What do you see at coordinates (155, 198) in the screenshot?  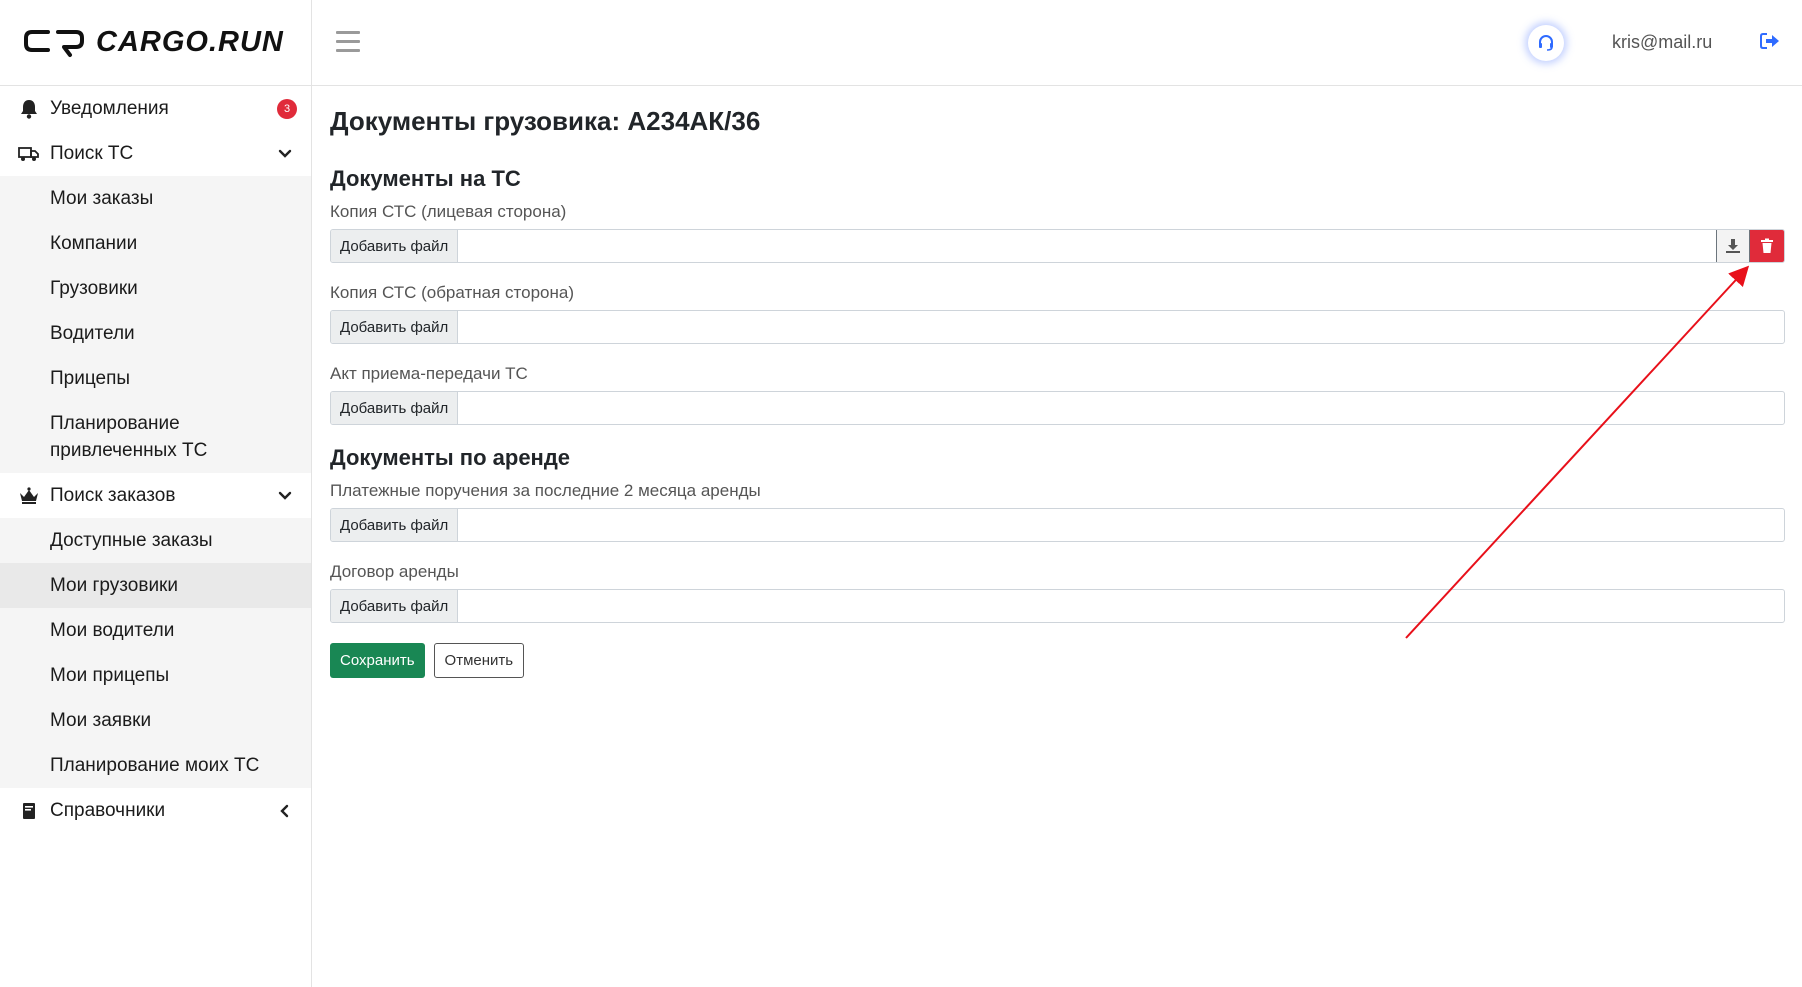 I see `sidebar-item-my-orders: Мои заказы` at bounding box center [155, 198].